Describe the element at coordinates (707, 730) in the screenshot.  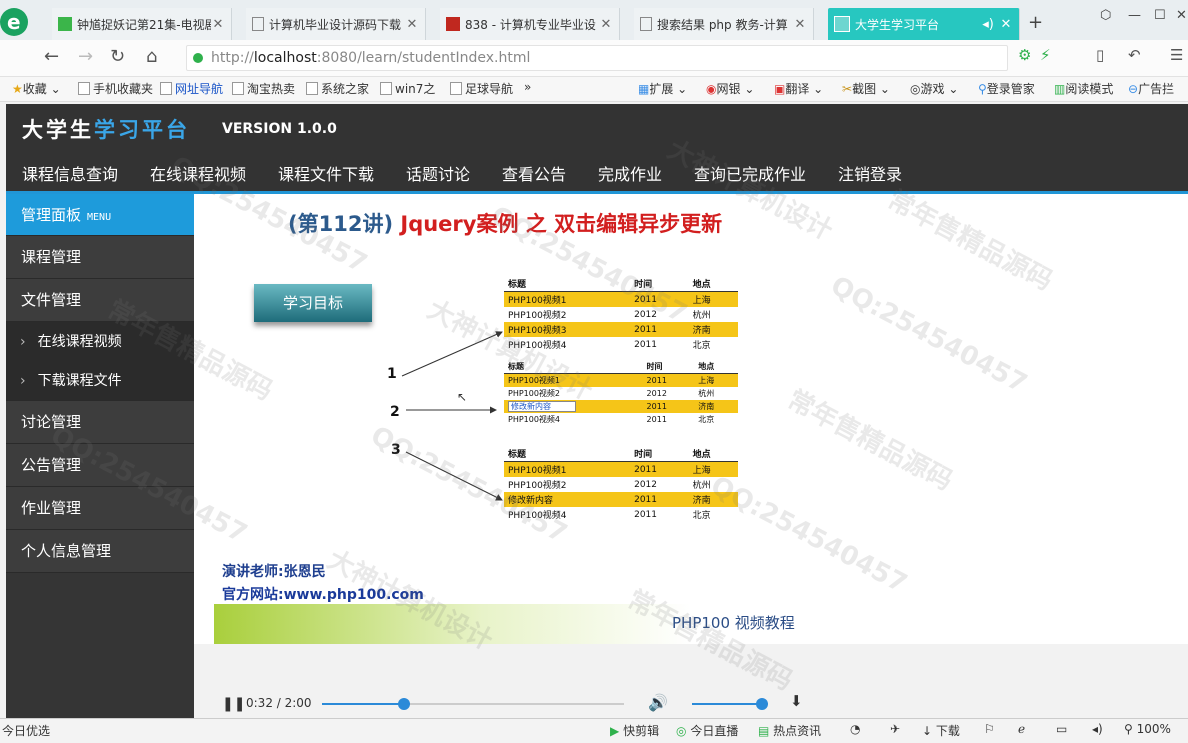
I see `status-item: ◎ 今日直播` at that location.